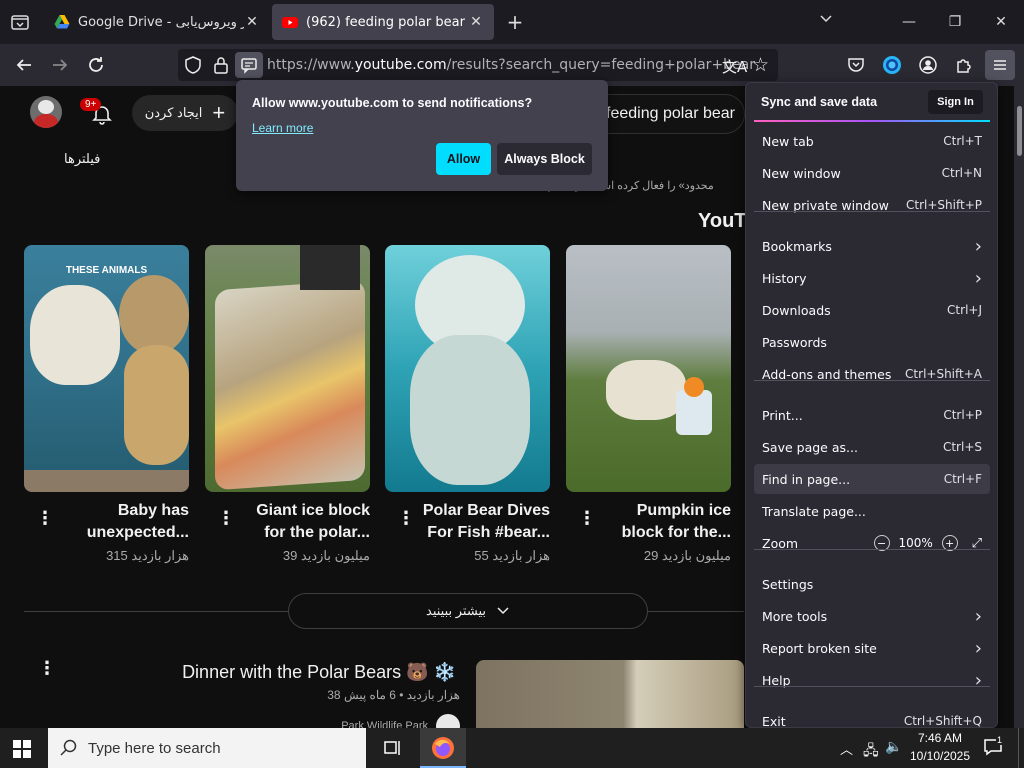 Image resolution: width=1024 pixels, height=768 pixels. I want to click on tab-google-drive: Google Drive - هشدار ویروس‌یابی ✕, so click(157, 22).